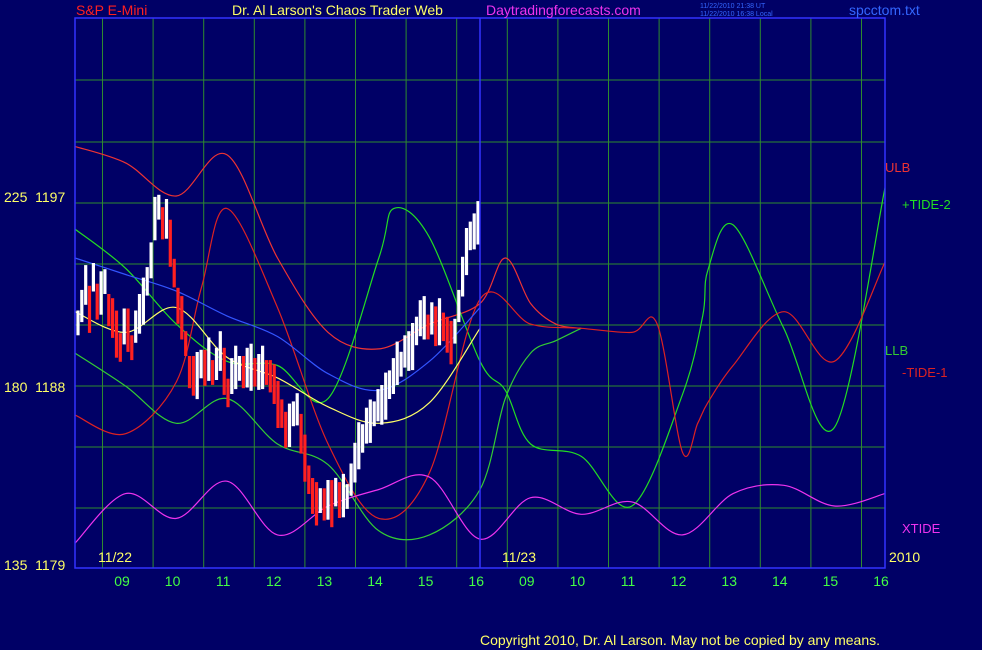  What do you see at coordinates (921, 528) in the screenshot?
I see `series-label-xtide: XTIDE` at bounding box center [921, 528].